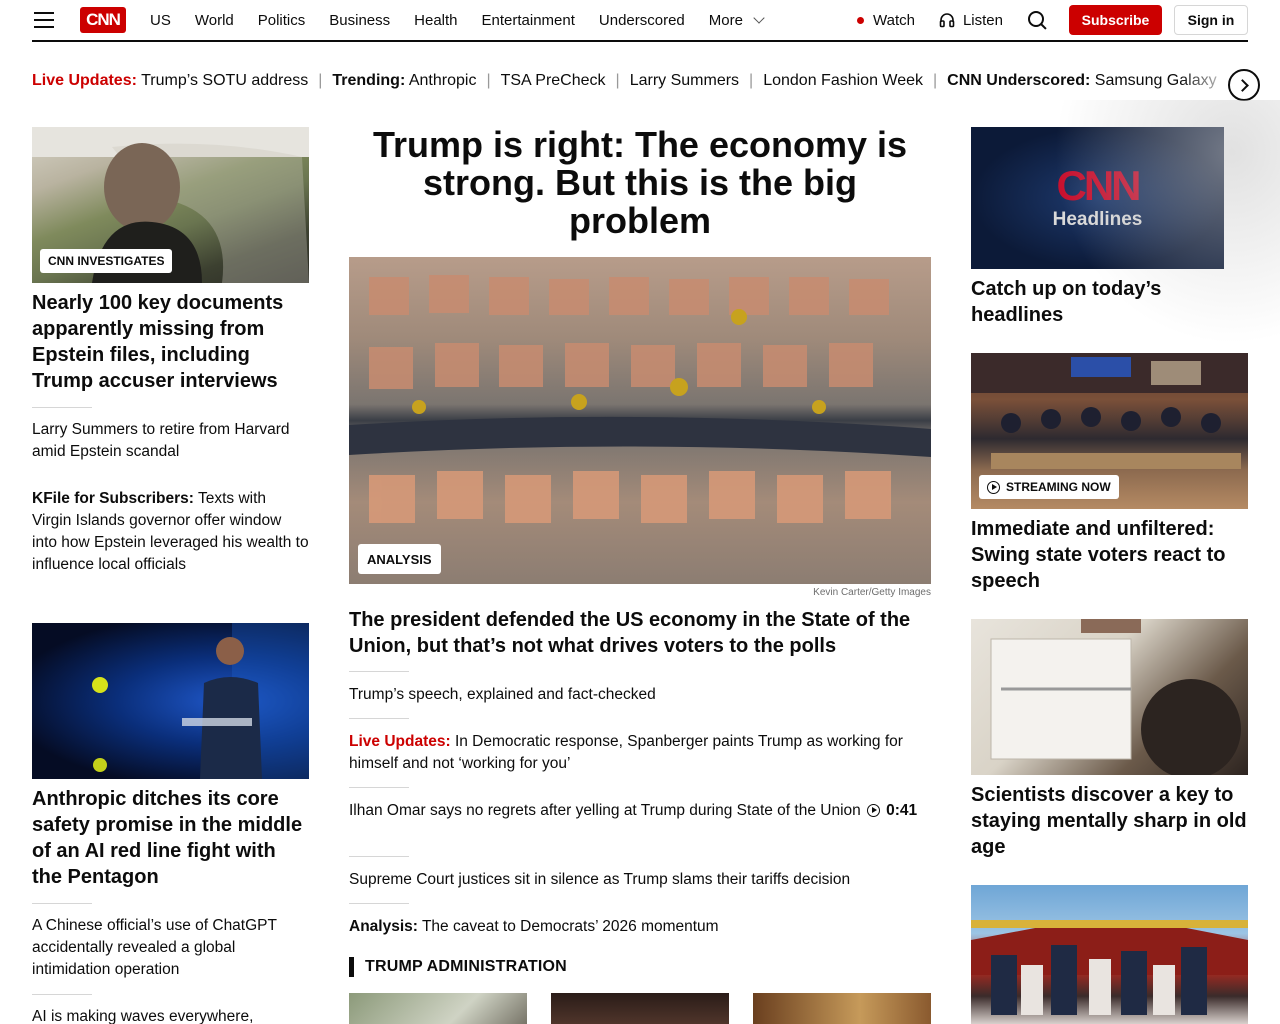 The image size is (1280, 1024). I want to click on ticker-item: TSA PreCheck, so click(553, 81).